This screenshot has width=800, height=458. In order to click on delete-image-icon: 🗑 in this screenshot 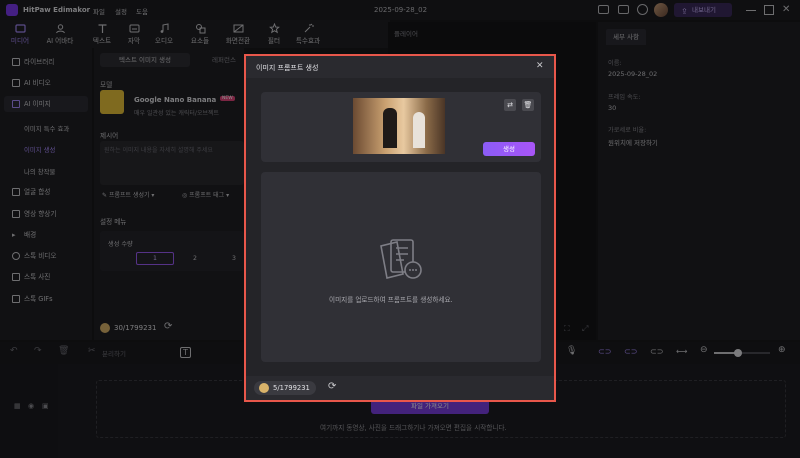, I will do `click(528, 105)`.